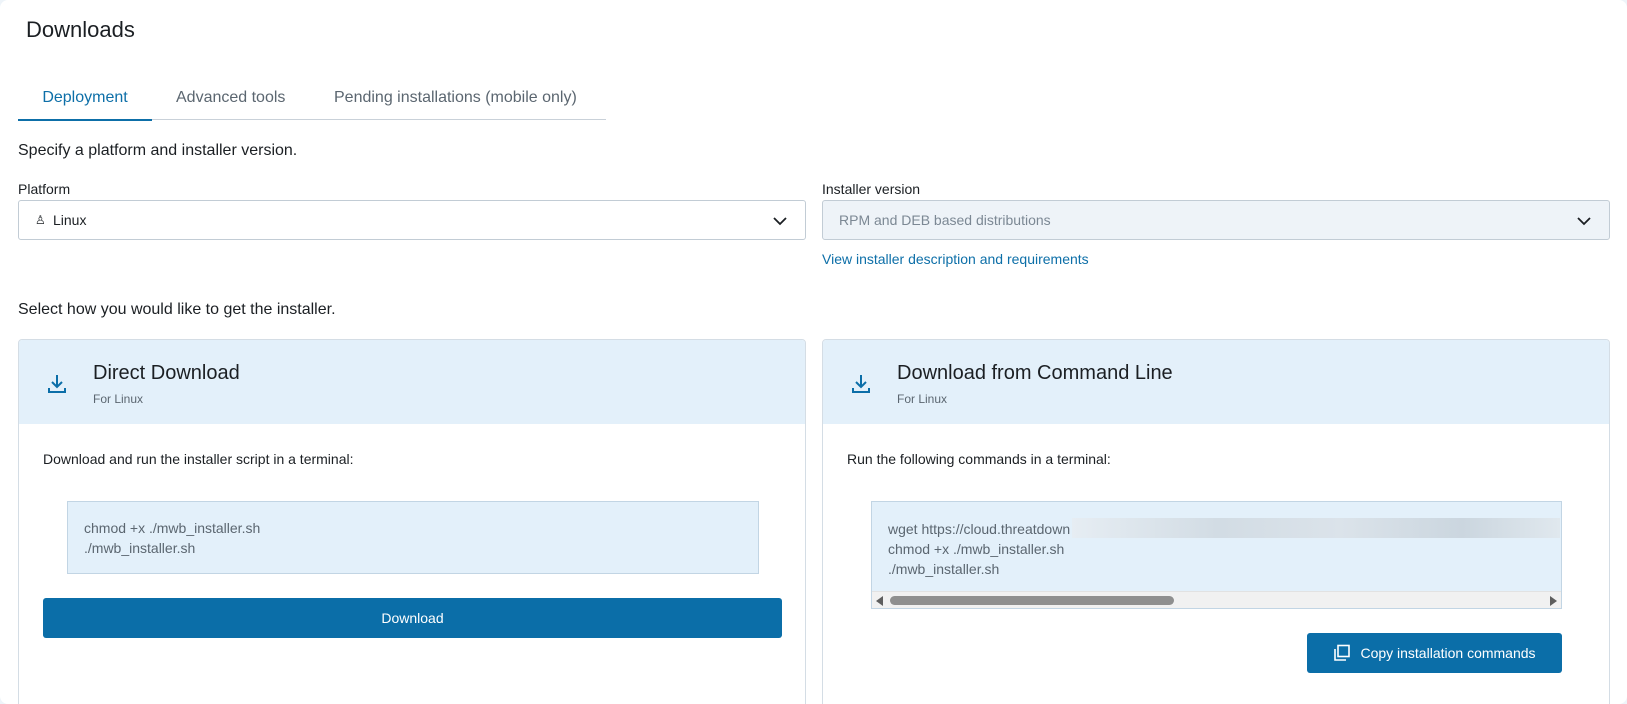 Image resolution: width=1627 pixels, height=704 pixels. I want to click on installer-version-label: Installer version, so click(871, 189).